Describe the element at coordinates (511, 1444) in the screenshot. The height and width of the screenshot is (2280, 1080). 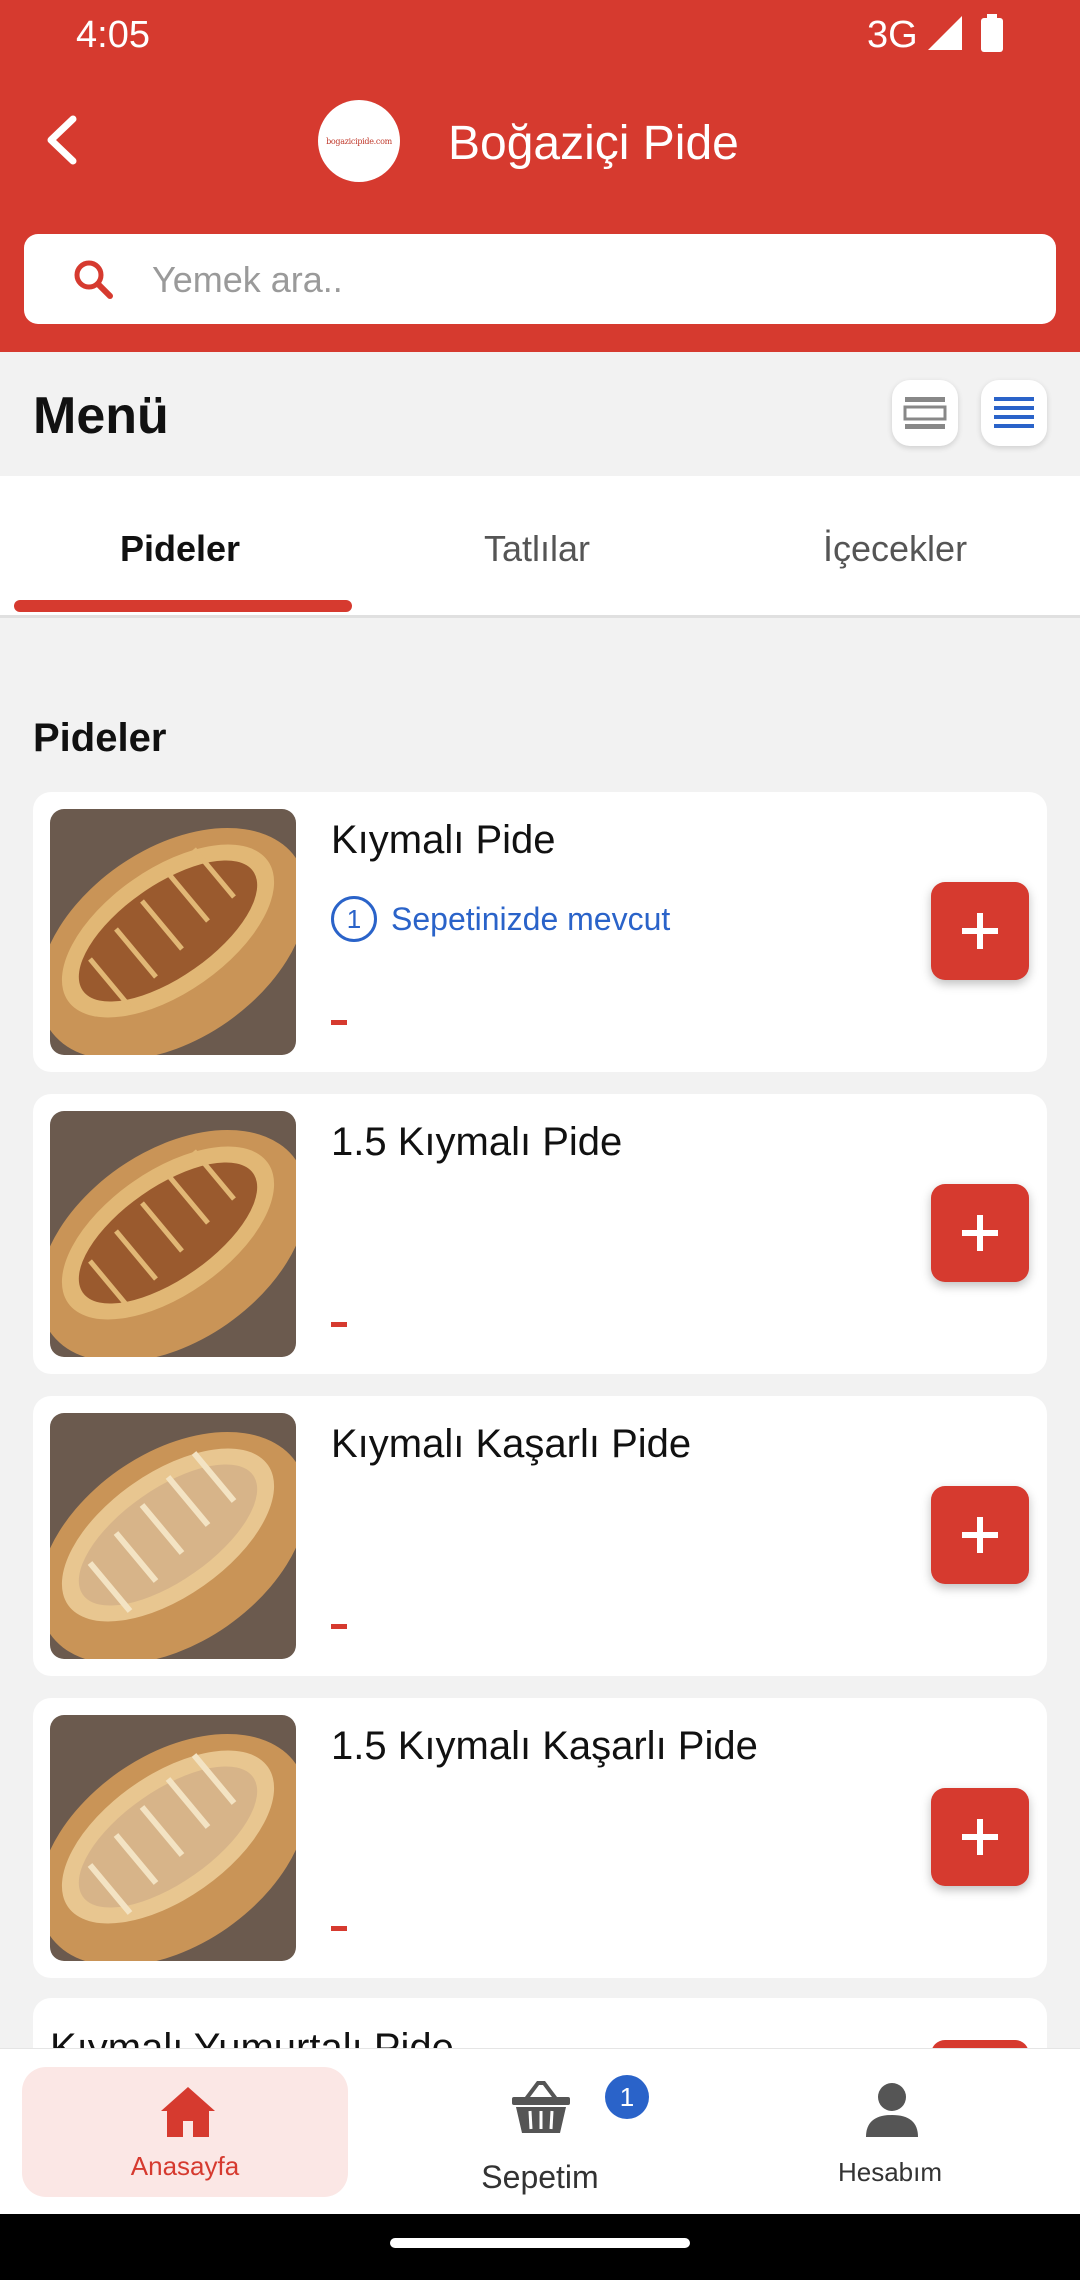
I see `item-name: Kıymalı Kaşarlı Pide` at that location.